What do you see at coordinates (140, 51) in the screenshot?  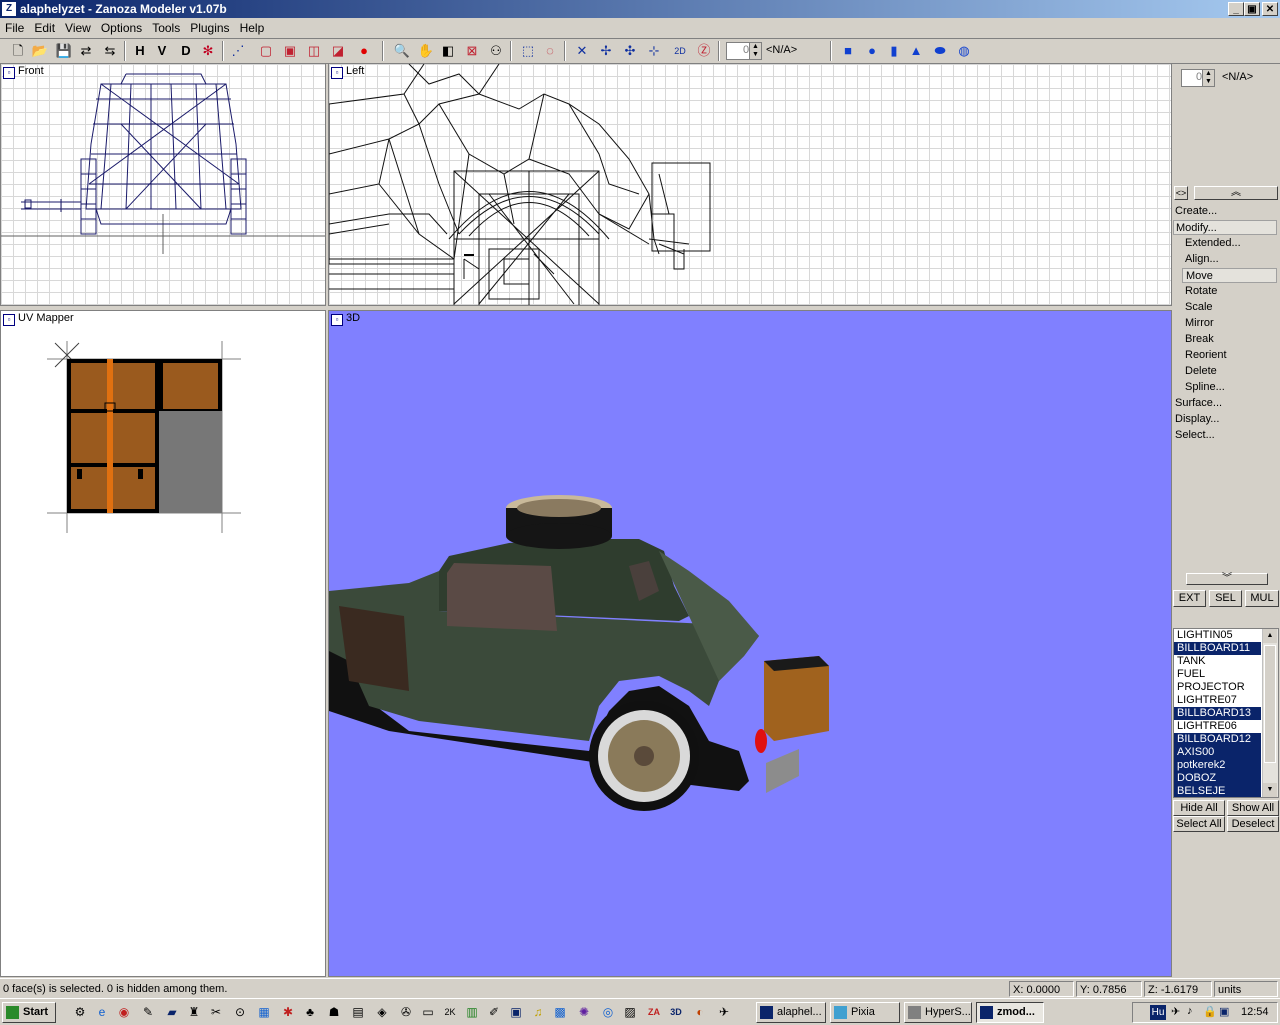 I see `hide-toggle: H` at bounding box center [140, 51].